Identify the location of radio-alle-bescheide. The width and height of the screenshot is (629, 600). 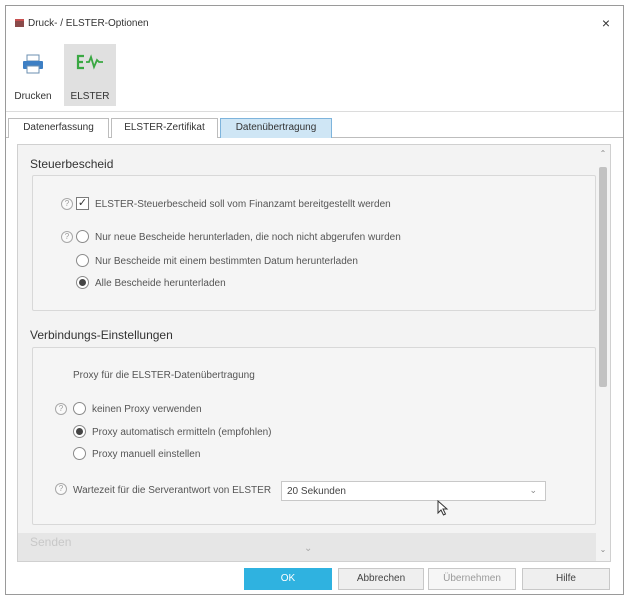
(82, 282).